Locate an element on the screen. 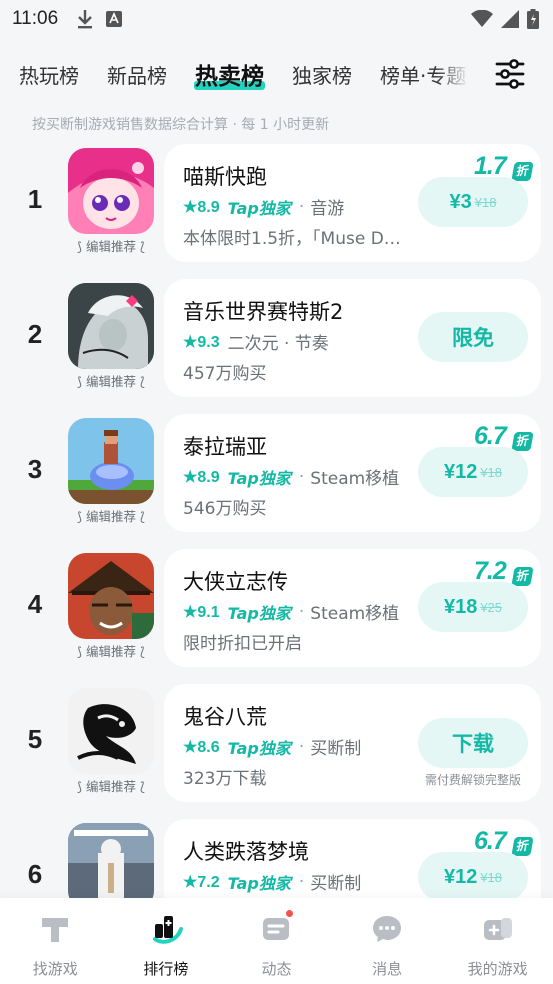 This screenshot has height=984, width=553. filter-icon is located at coordinates (510, 74).